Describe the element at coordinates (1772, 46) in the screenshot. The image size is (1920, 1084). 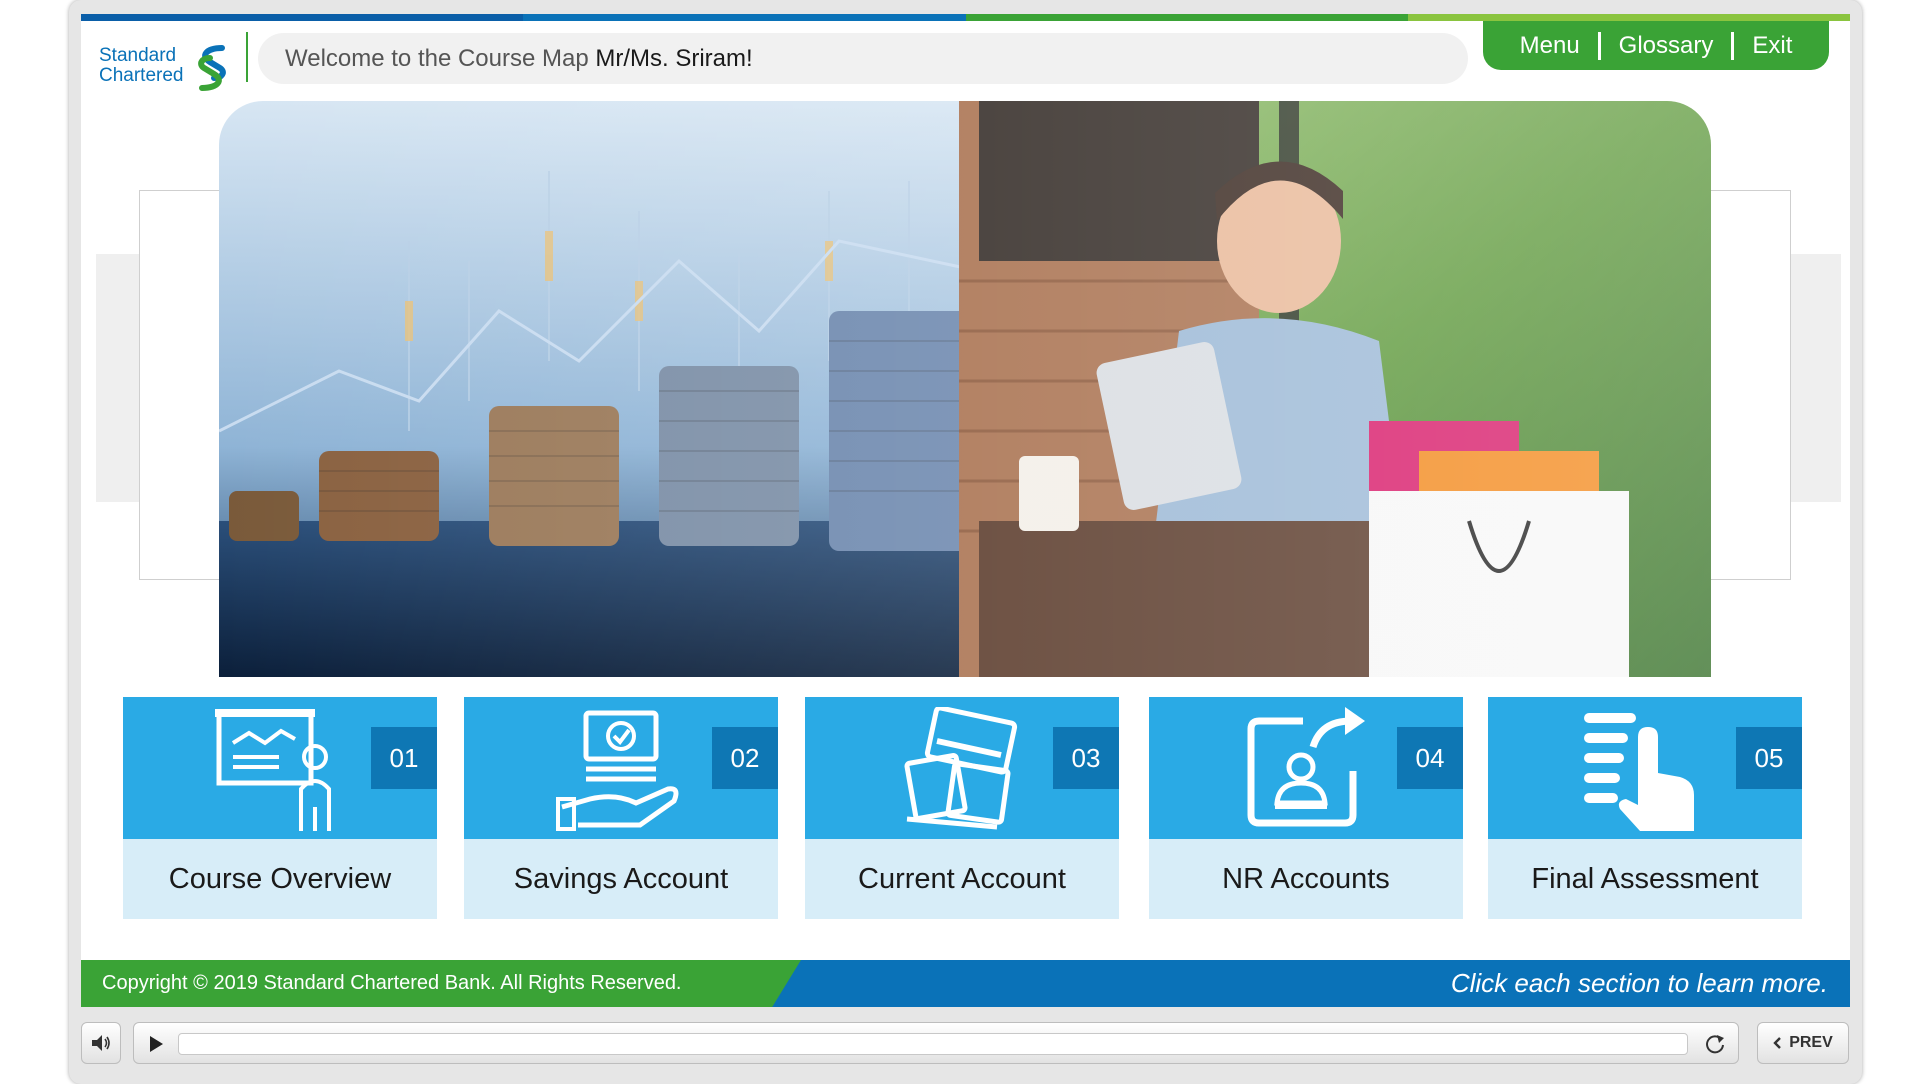
I see `exit-button: Exit` at that location.